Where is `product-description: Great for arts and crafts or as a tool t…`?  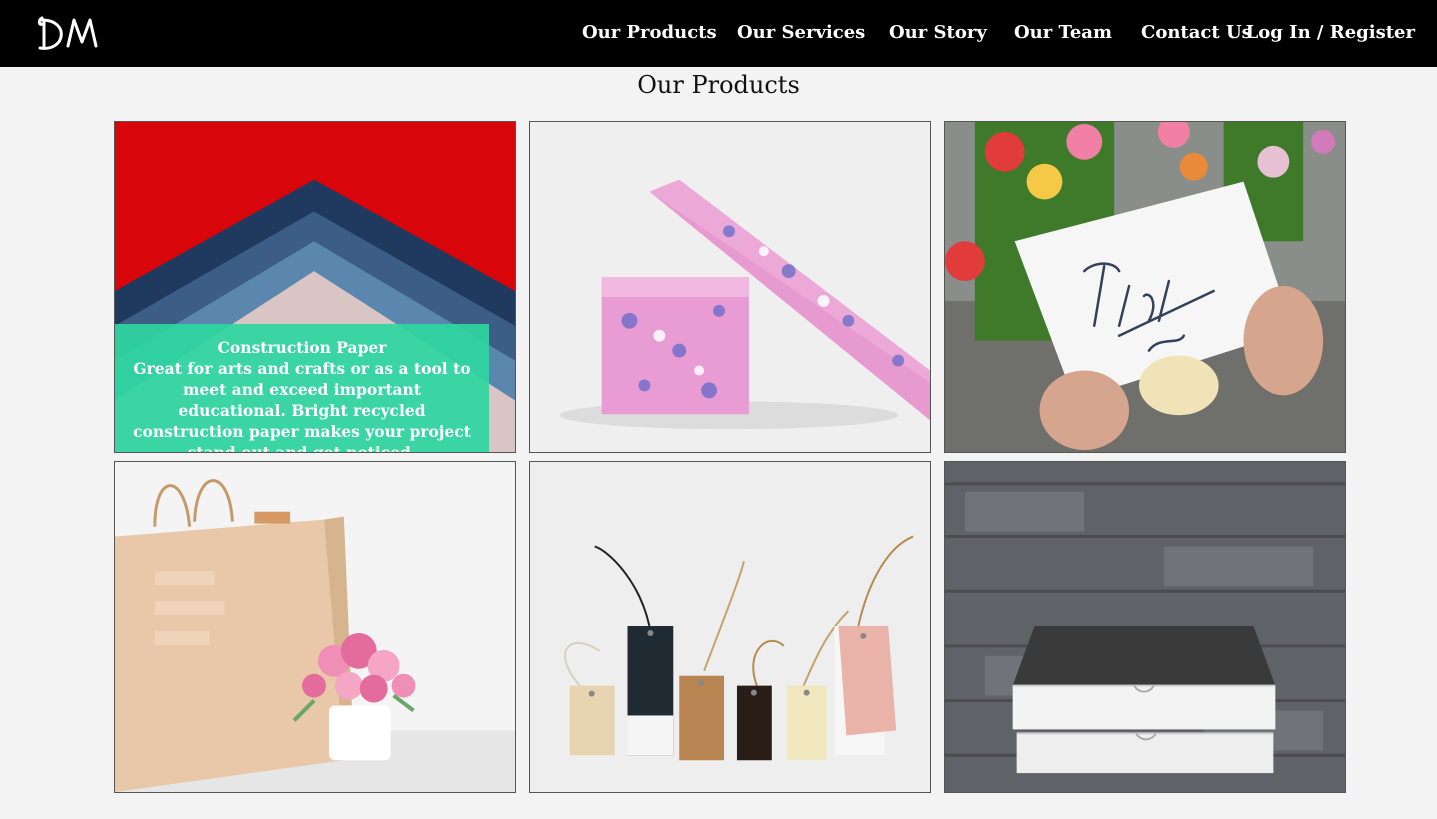
product-description: Great for arts and crafts or as a tool t… is located at coordinates (302, 406).